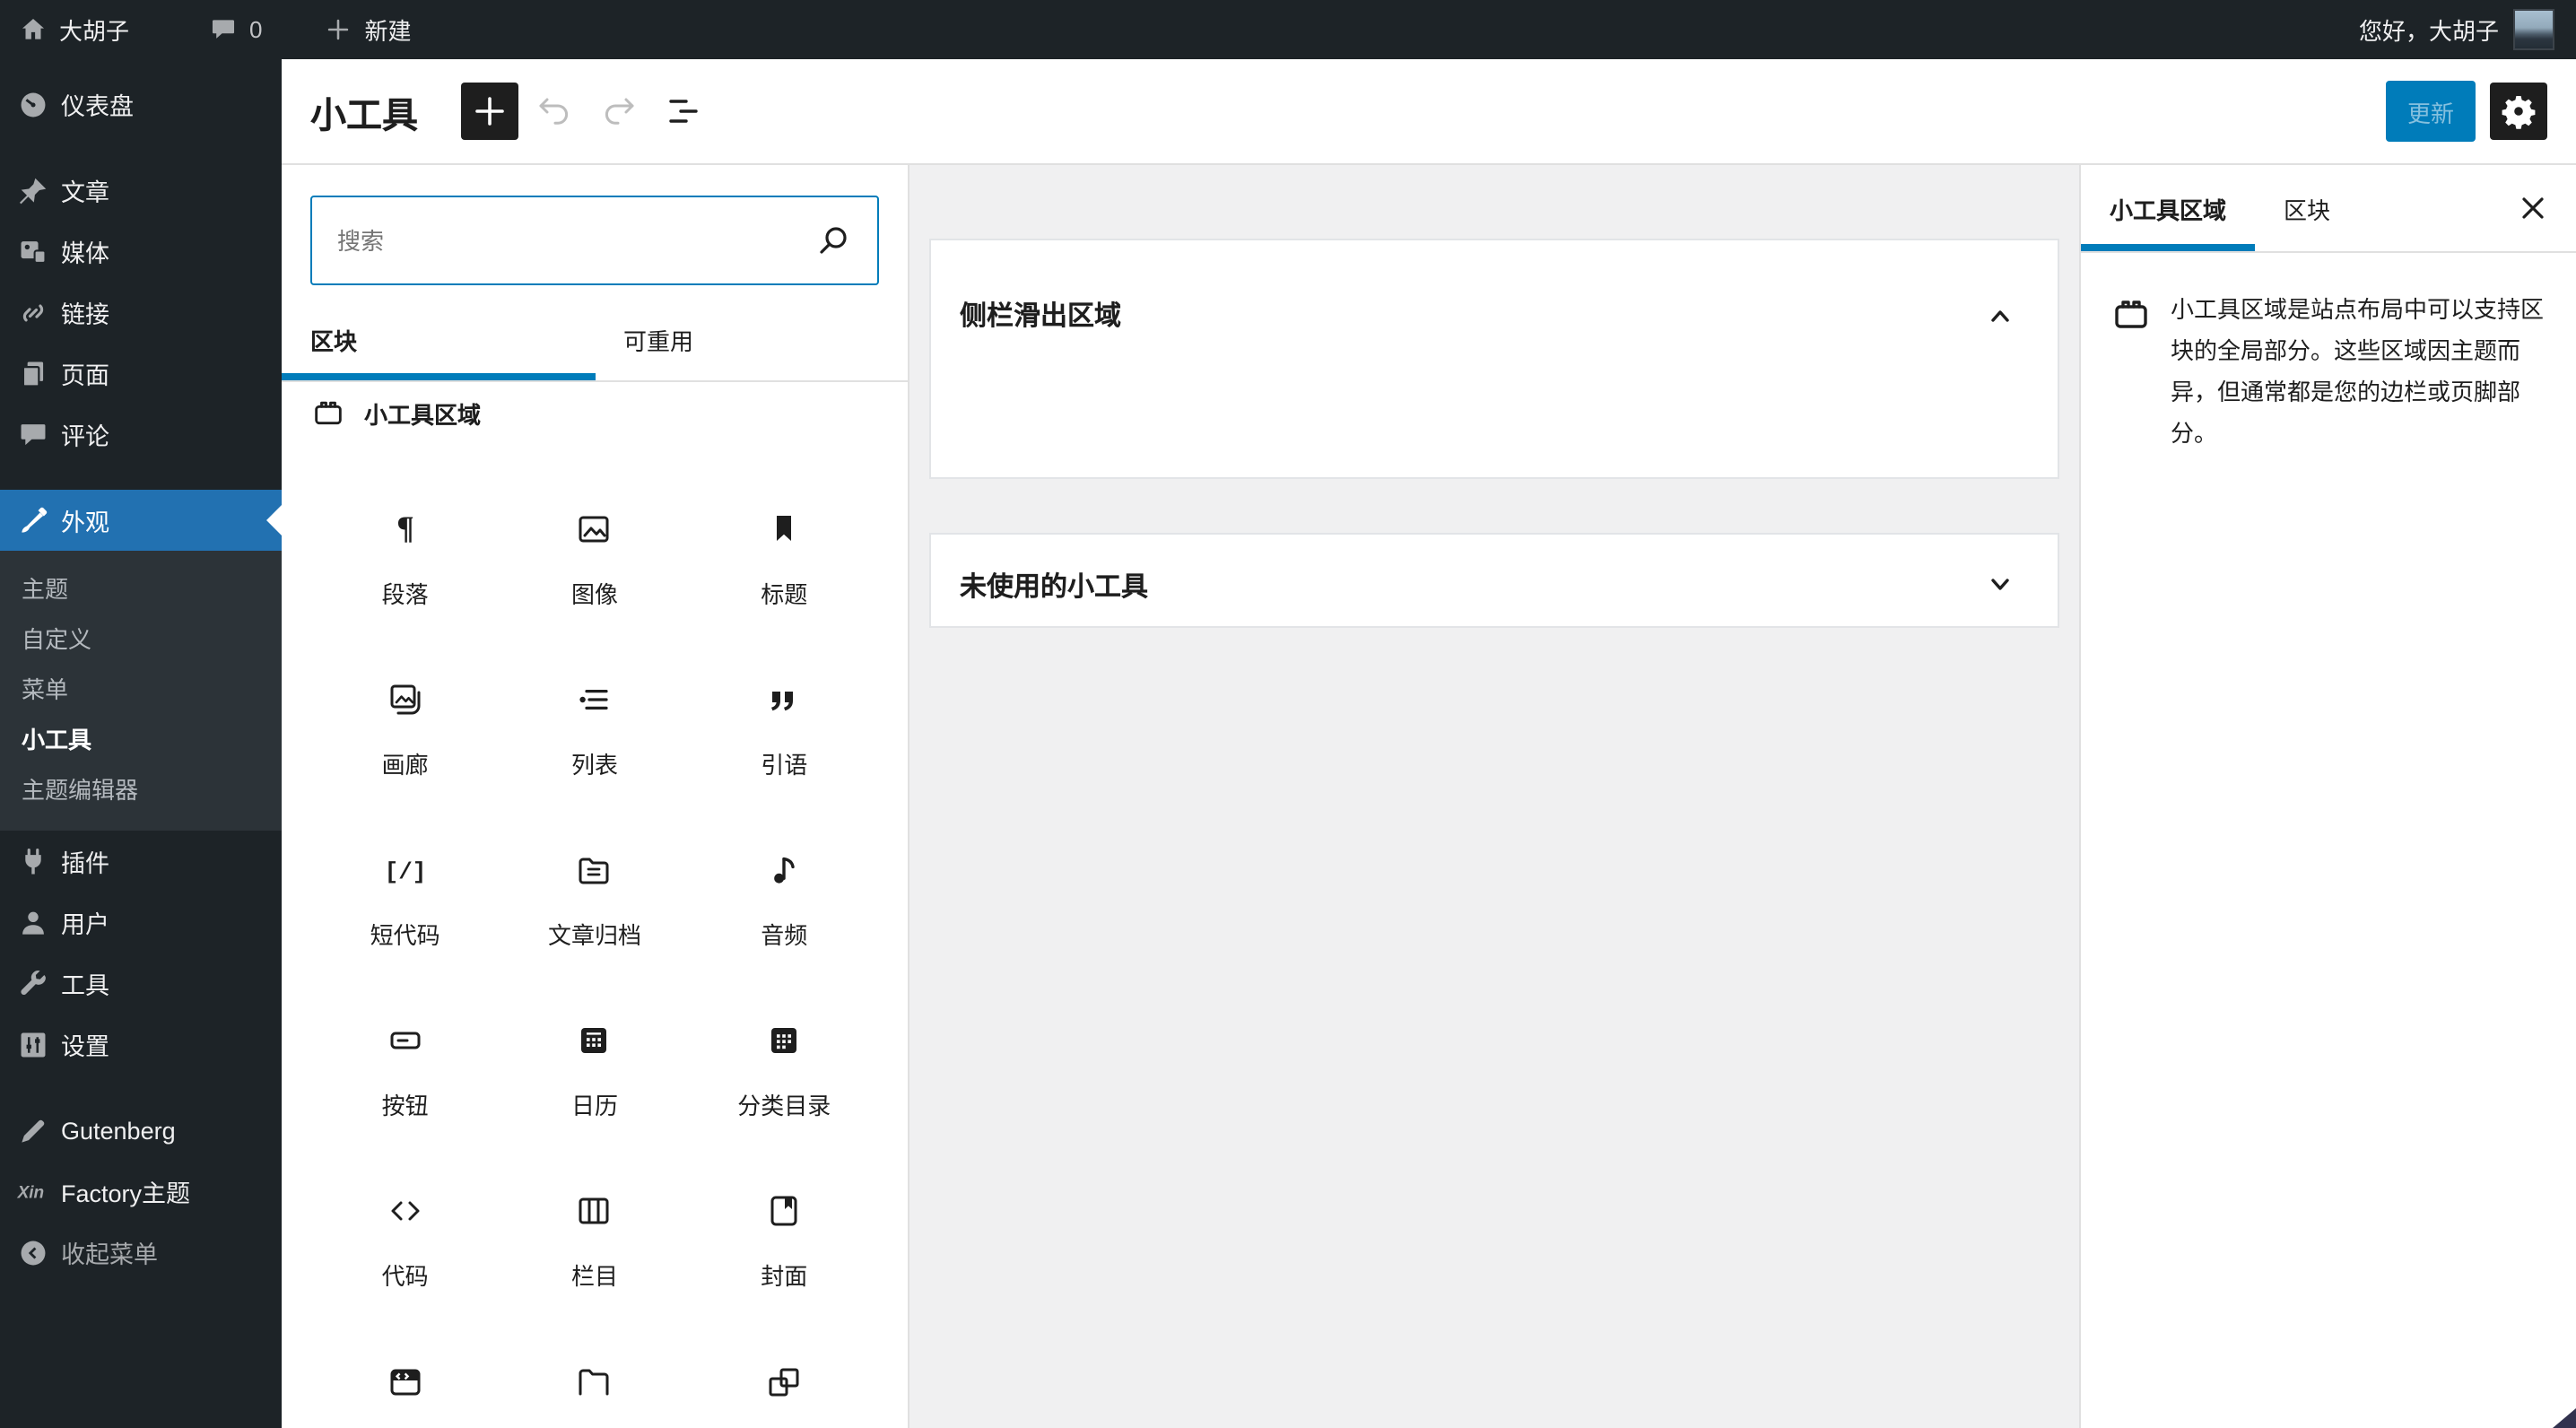 This screenshot has width=2576, height=1428. I want to click on panel-title: 未使用的小工具, so click(1054, 587).